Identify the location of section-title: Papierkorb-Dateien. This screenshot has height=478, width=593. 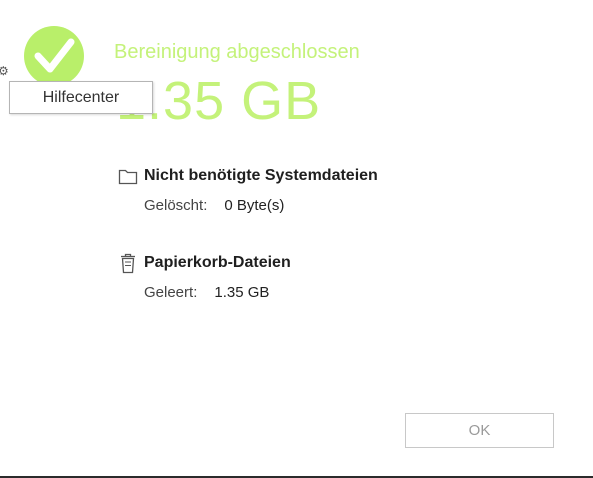
(217, 262).